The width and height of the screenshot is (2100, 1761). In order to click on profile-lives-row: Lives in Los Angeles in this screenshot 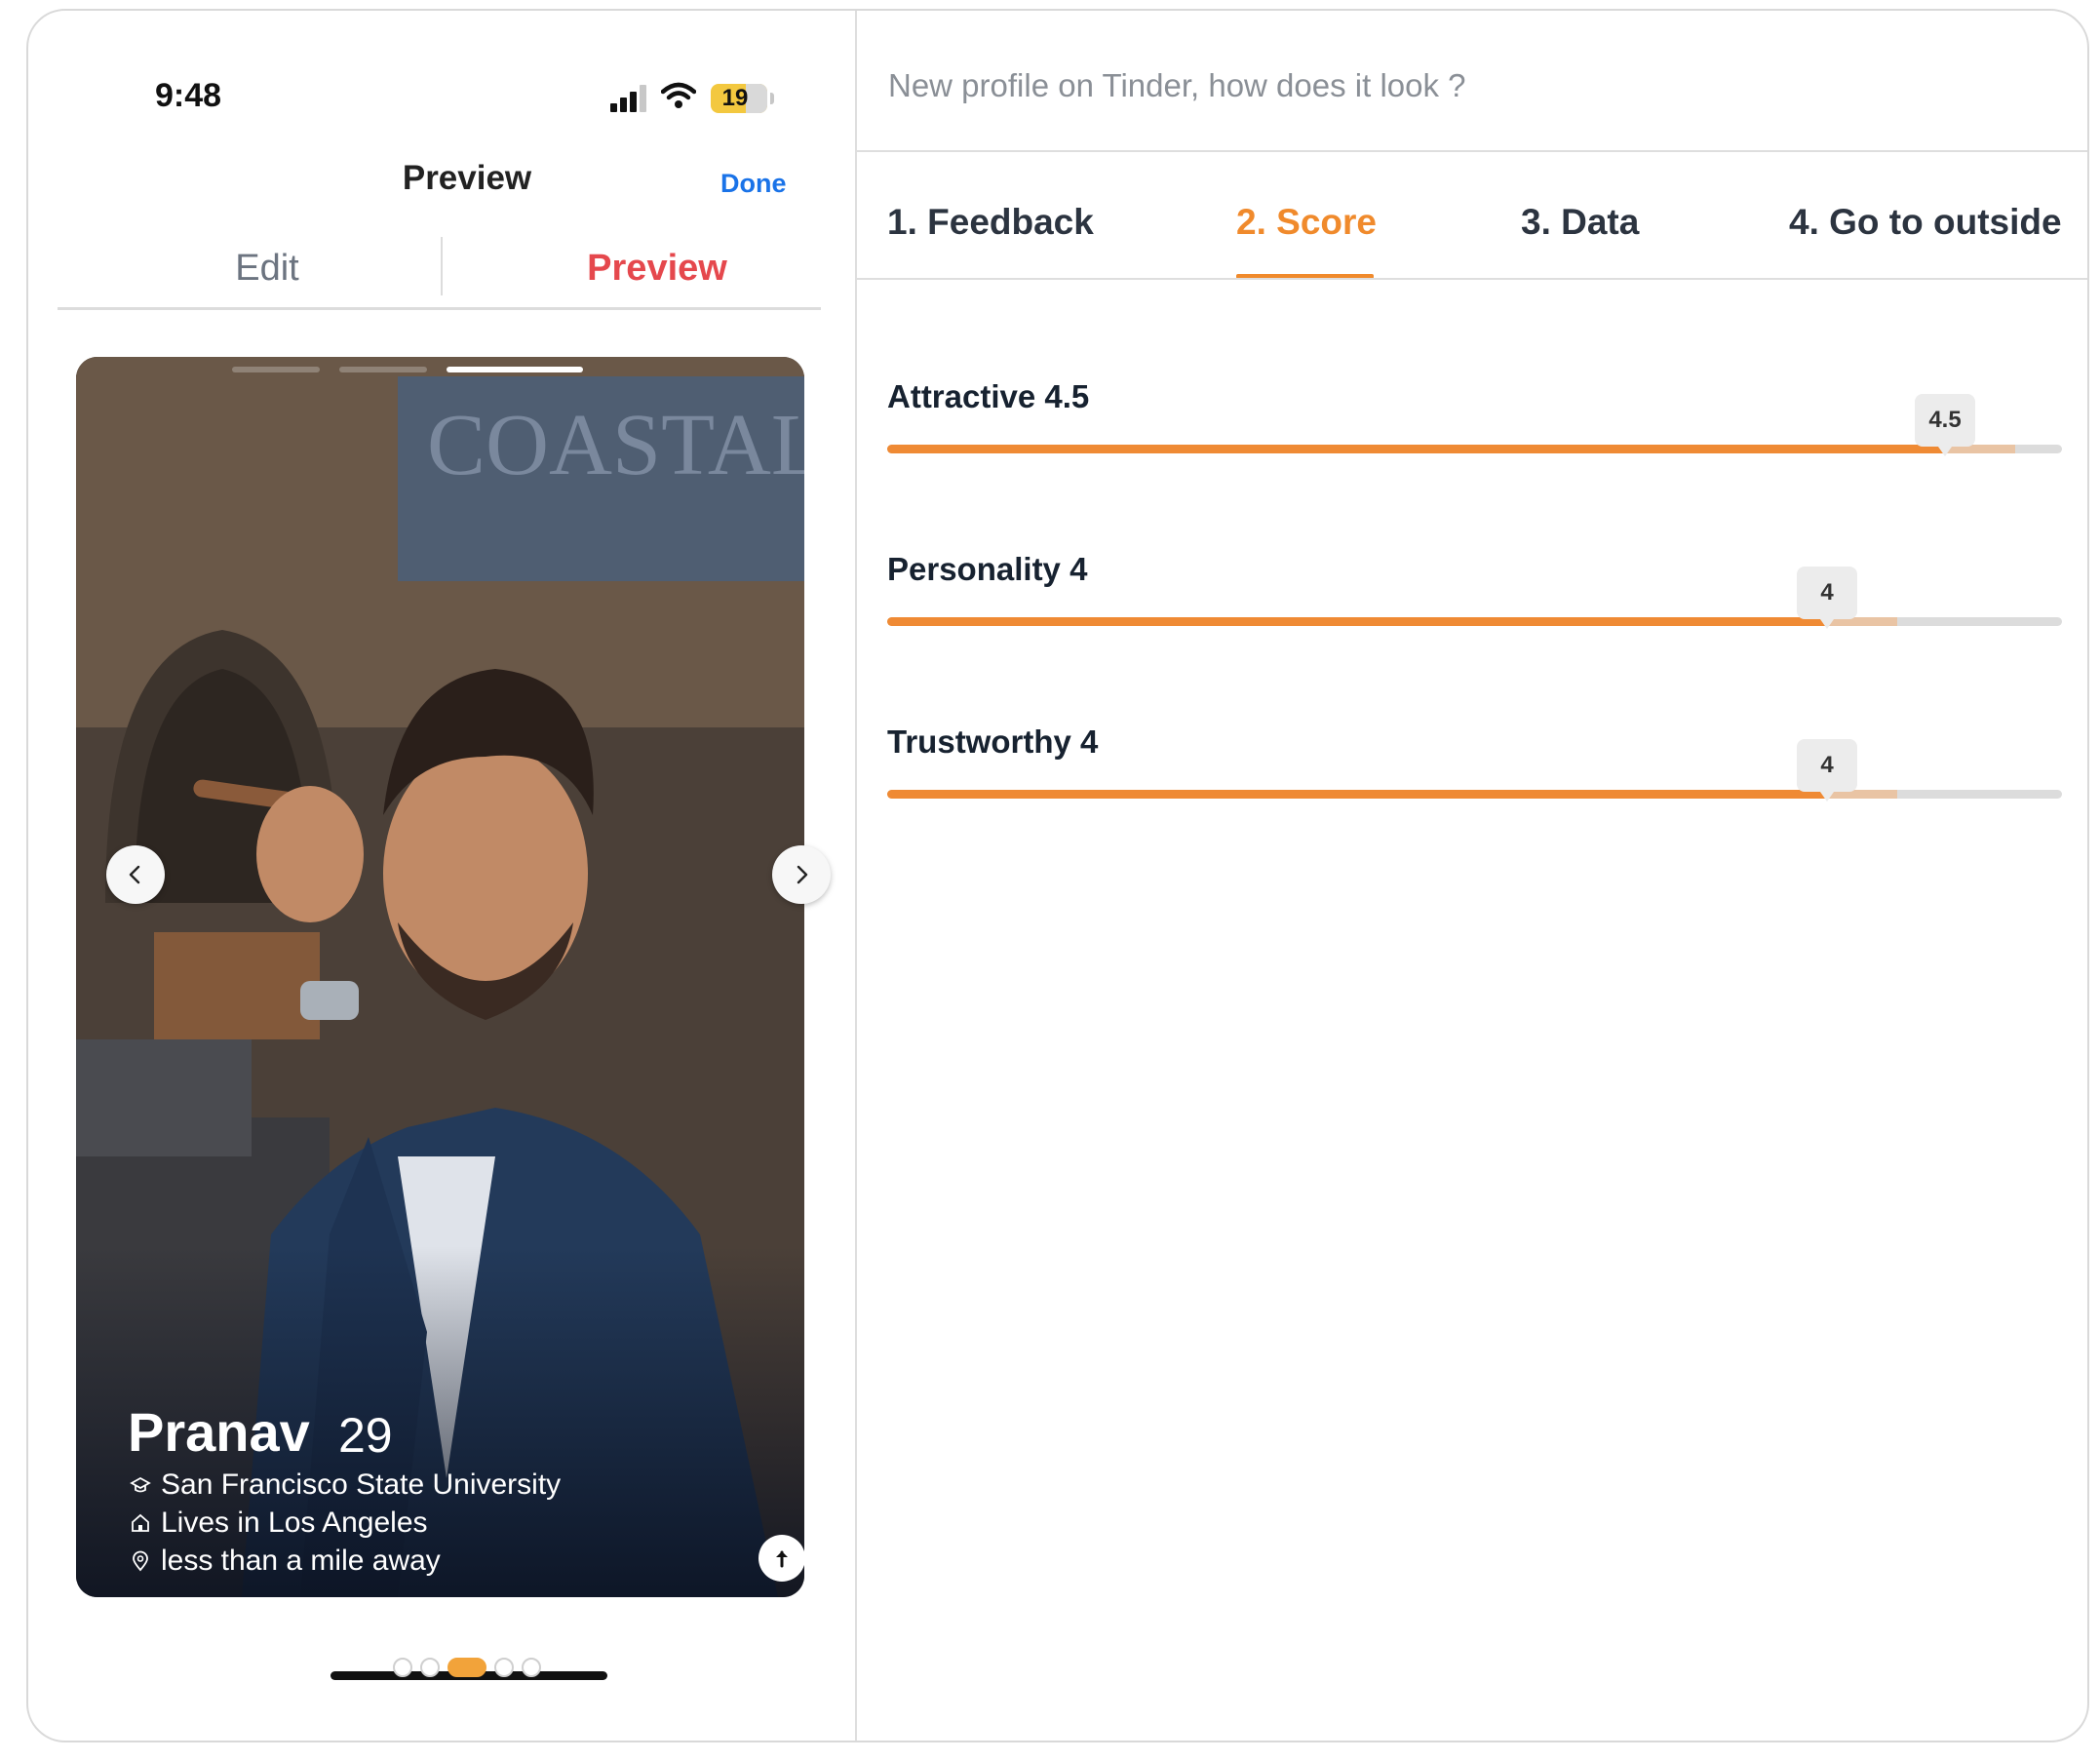, I will do `click(279, 1523)`.